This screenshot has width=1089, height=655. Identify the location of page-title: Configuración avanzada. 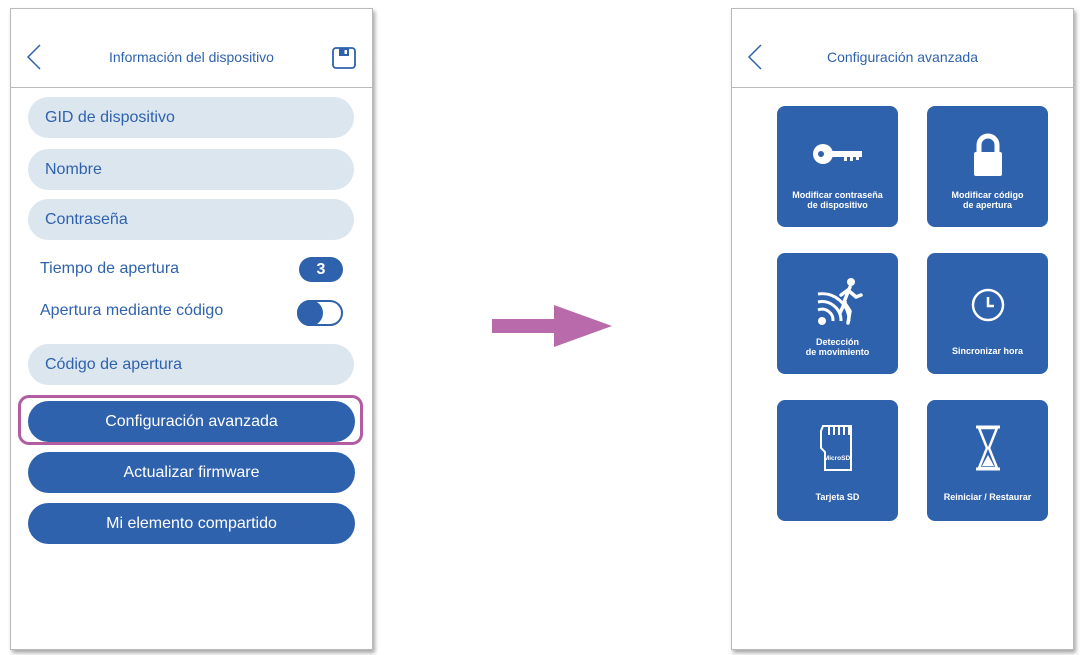
(902, 57).